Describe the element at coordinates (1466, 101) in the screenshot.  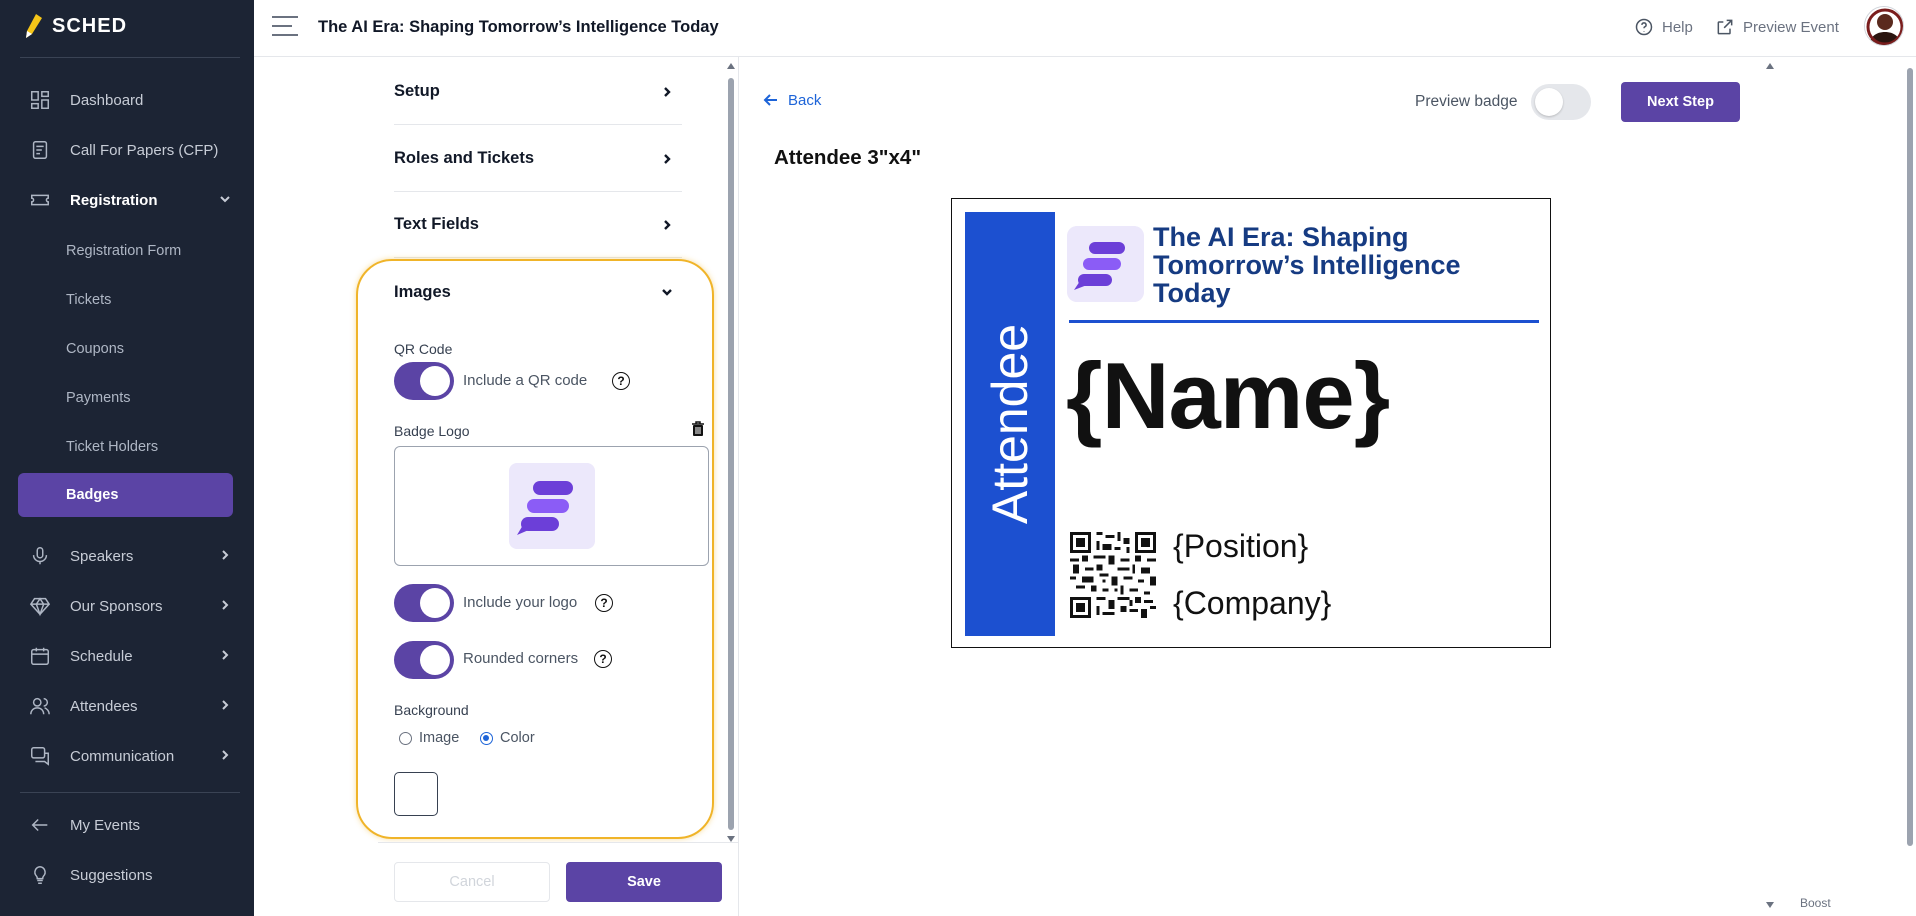
I see `preview-badge-label: Preview badge` at that location.